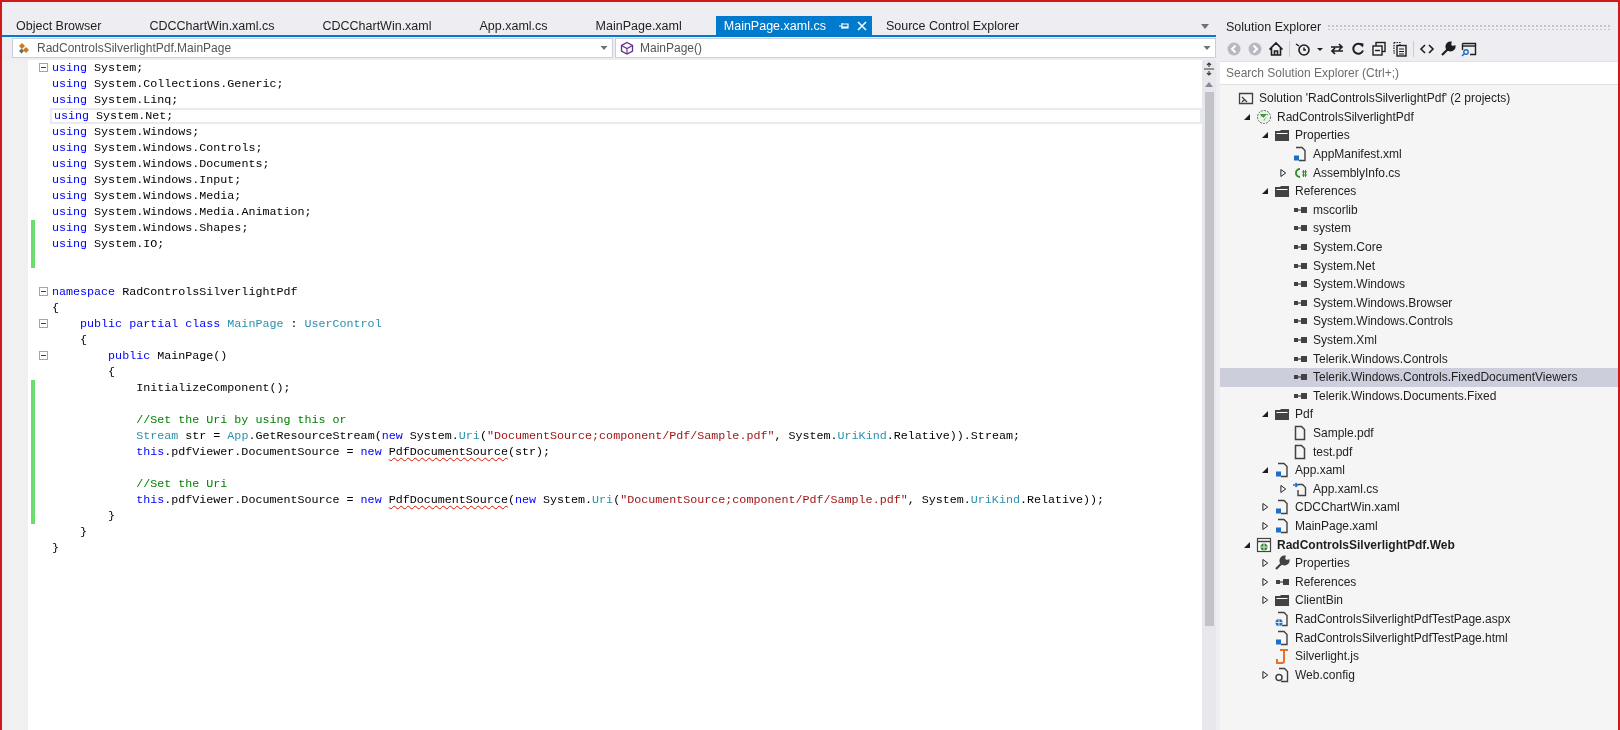 The height and width of the screenshot is (730, 1620). What do you see at coordinates (24, 48) in the screenshot?
I see `class-icon` at bounding box center [24, 48].